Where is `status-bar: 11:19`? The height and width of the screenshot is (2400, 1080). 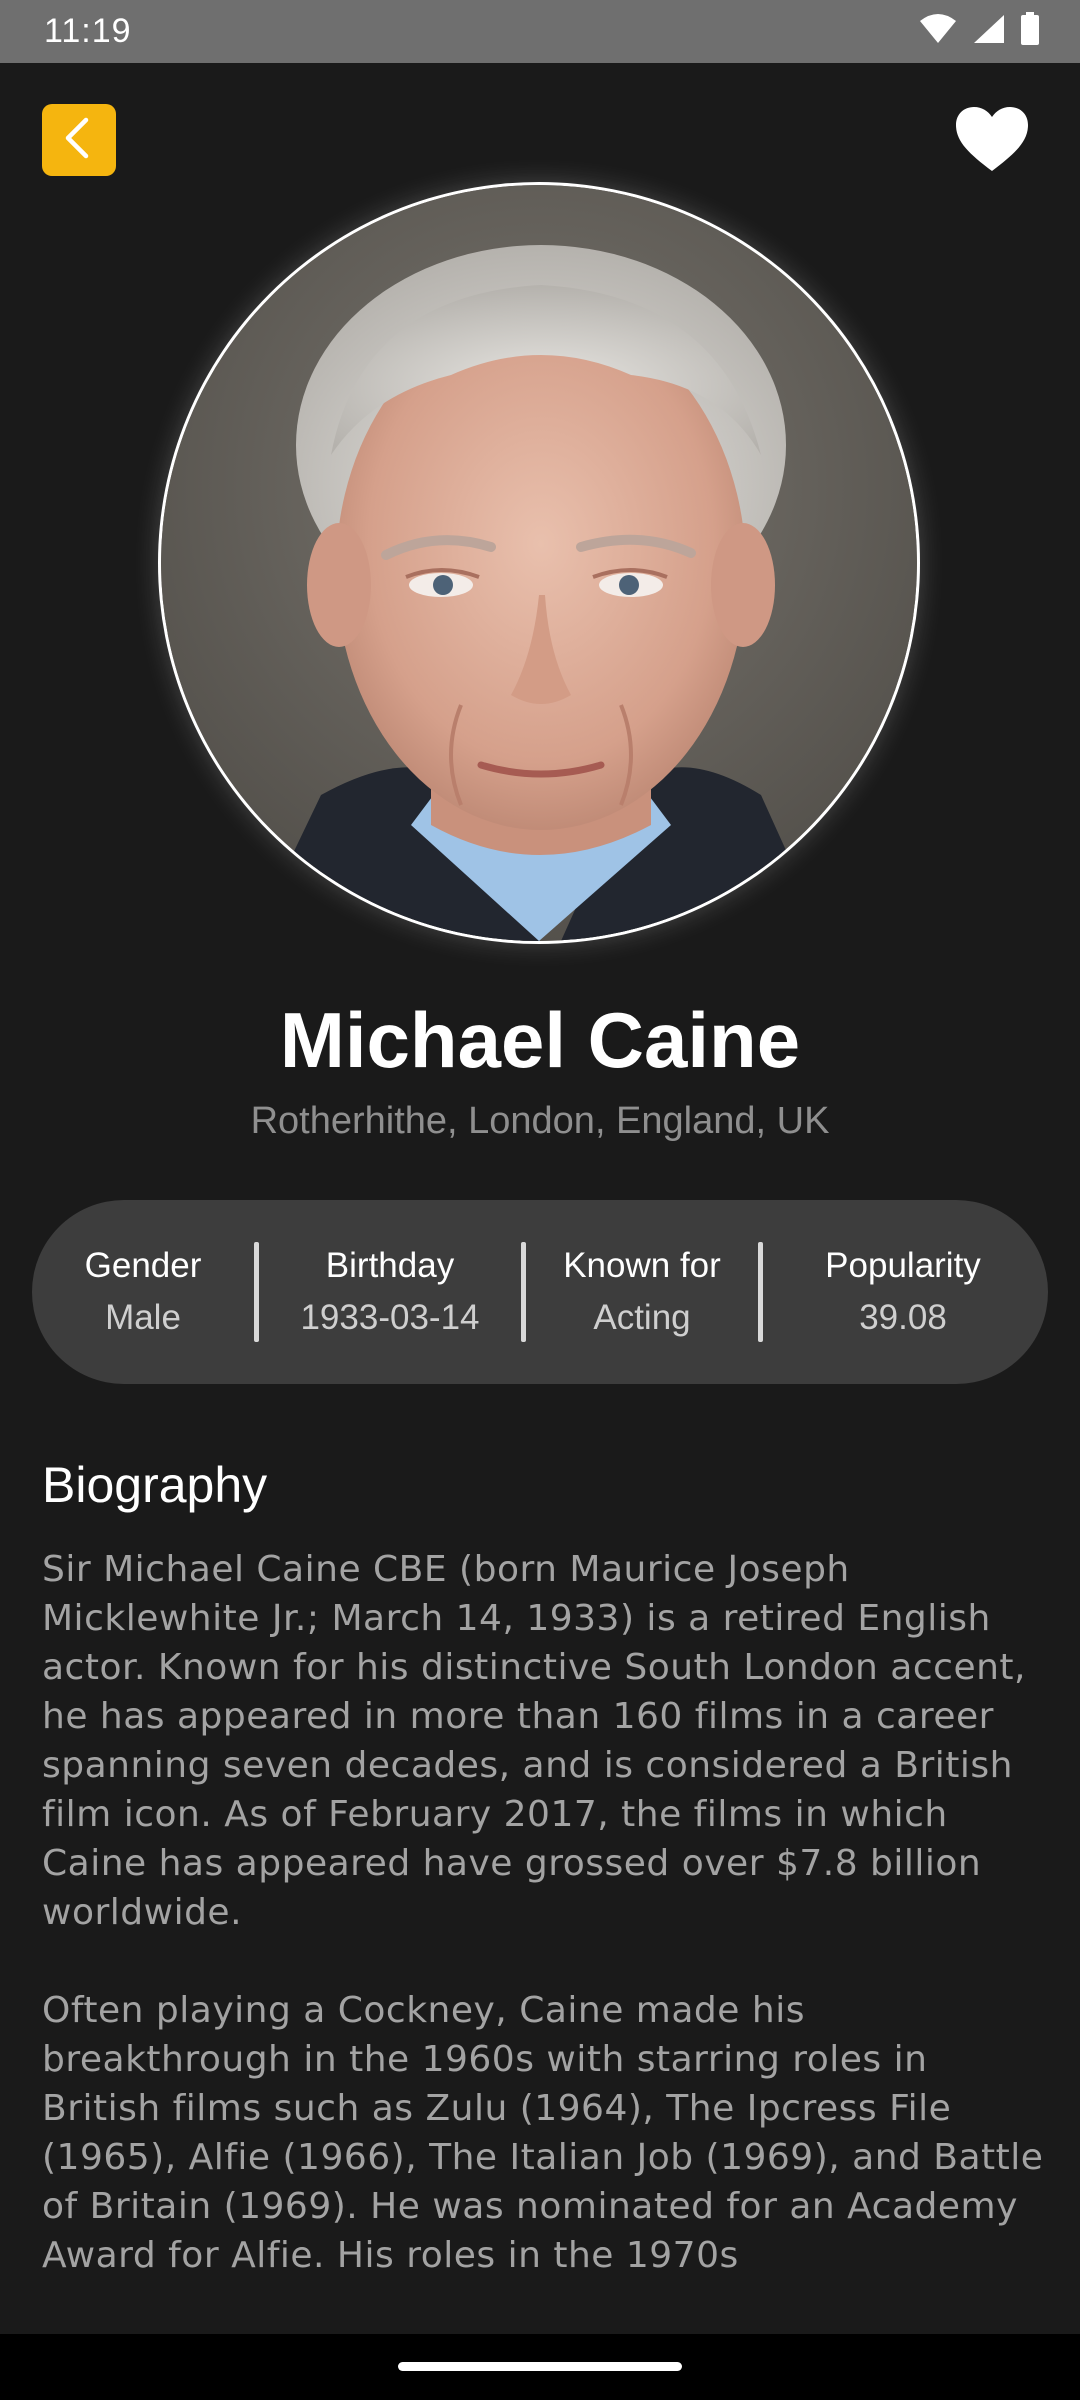
status-bar: 11:19 is located at coordinates (540, 31).